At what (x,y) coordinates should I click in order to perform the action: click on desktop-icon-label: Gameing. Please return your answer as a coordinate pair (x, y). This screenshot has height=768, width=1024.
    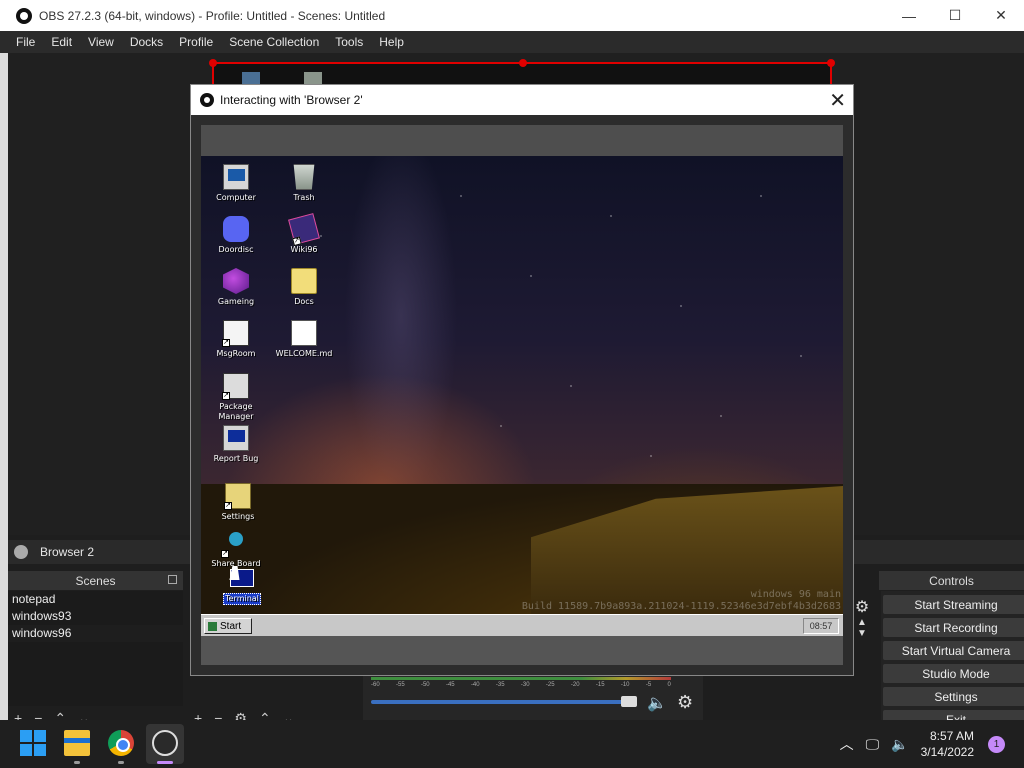
    Looking at the image, I should click on (236, 301).